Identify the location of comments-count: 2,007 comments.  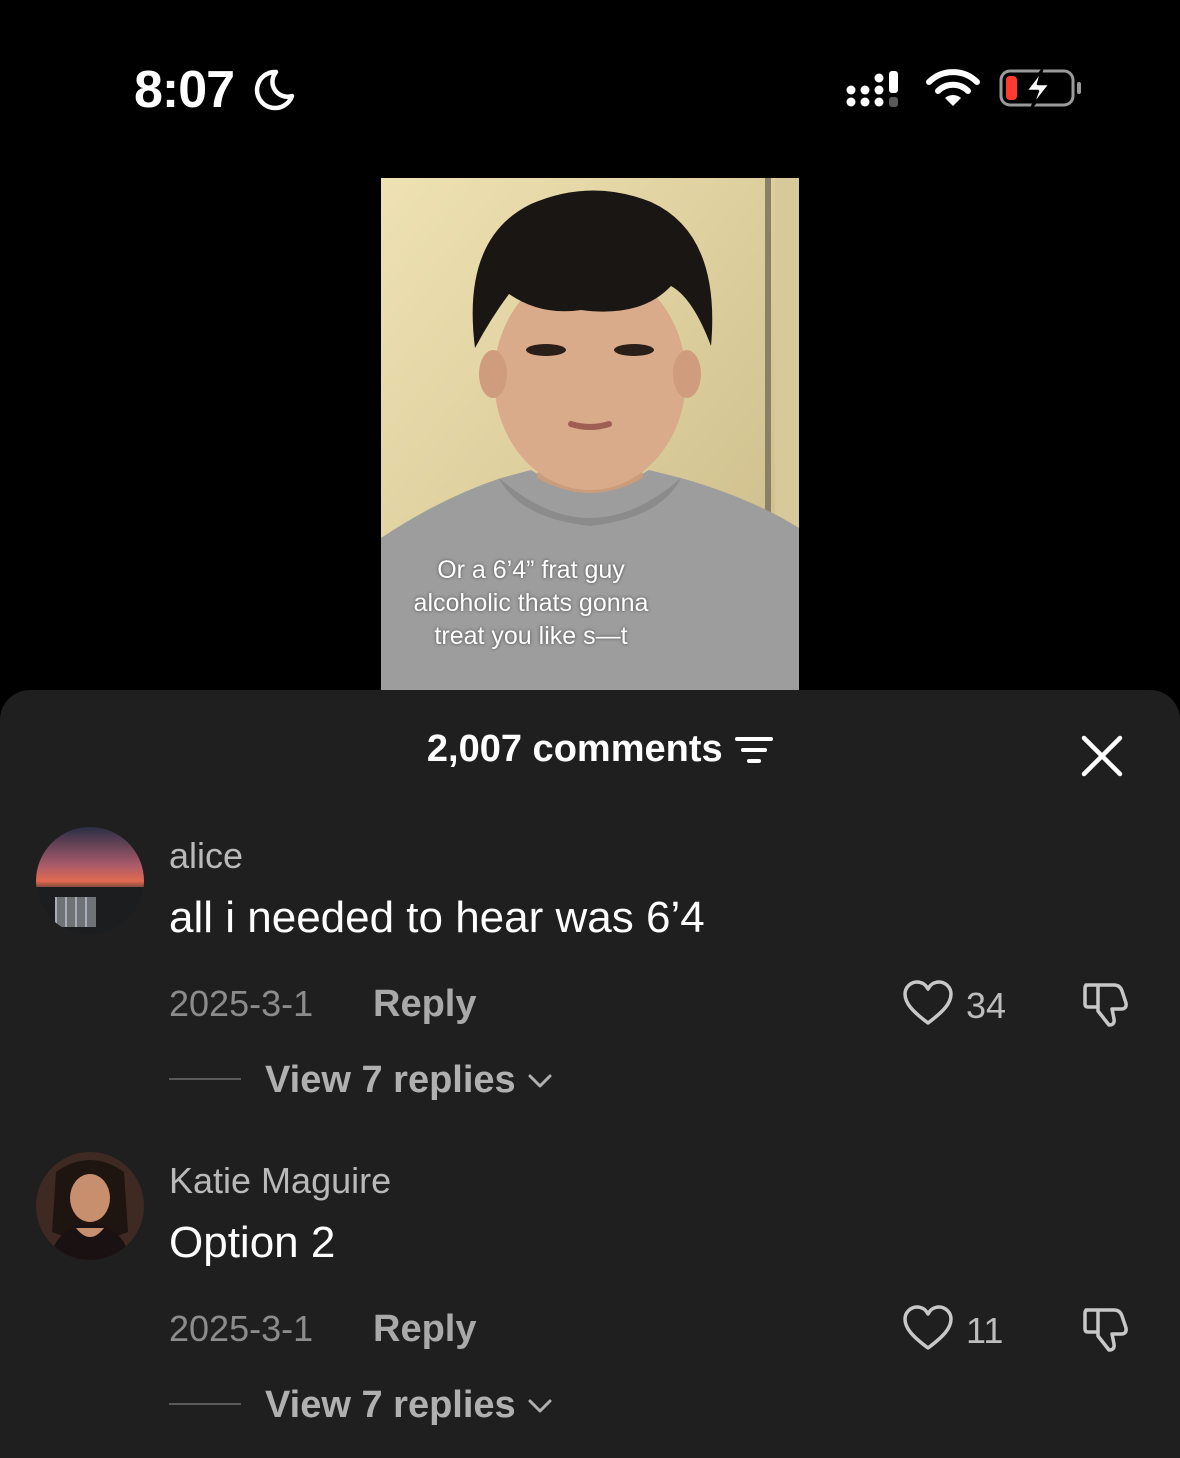
(574, 749).